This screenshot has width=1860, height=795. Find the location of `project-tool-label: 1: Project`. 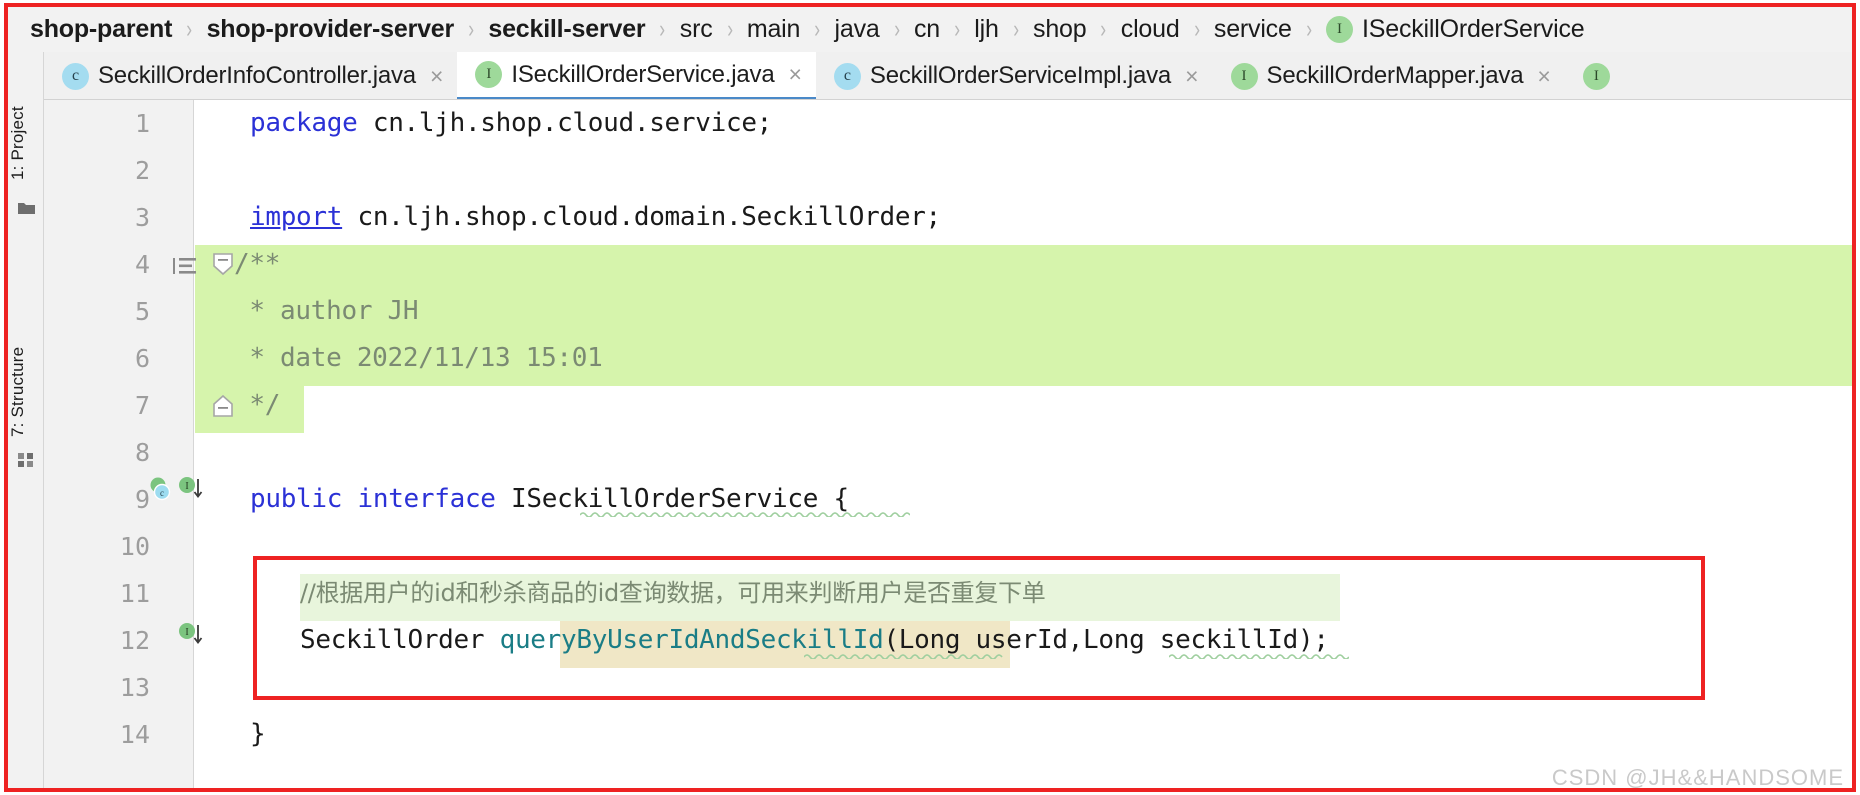

project-tool-label: 1: Project is located at coordinates (17, 143).